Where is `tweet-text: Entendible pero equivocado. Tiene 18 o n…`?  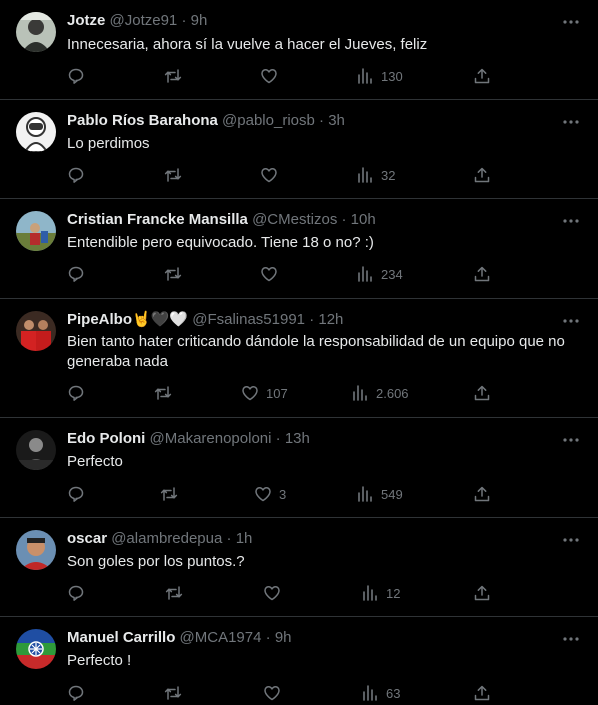 tweet-text: Entendible pero equivocado. Tiene 18 o n… is located at coordinates (220, 242).